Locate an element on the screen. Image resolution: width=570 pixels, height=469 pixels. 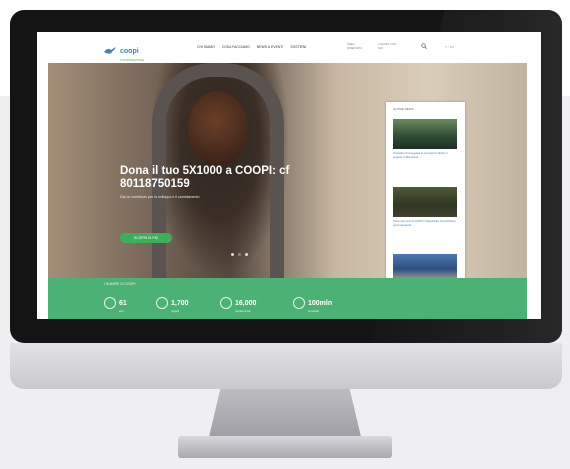
search-icon is located at coordinates (424, 46).